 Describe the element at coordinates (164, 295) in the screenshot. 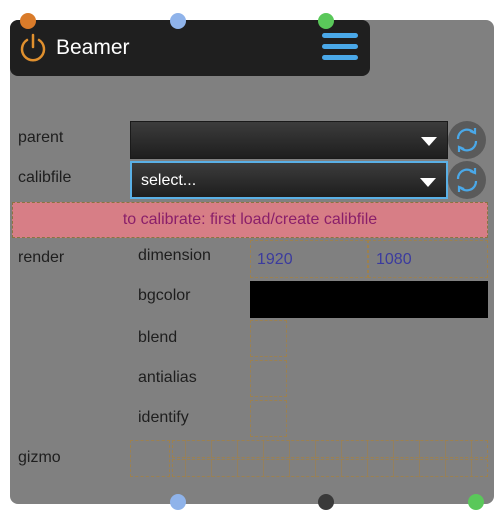

I see `bgcolor-label: bgcolor` at that location.